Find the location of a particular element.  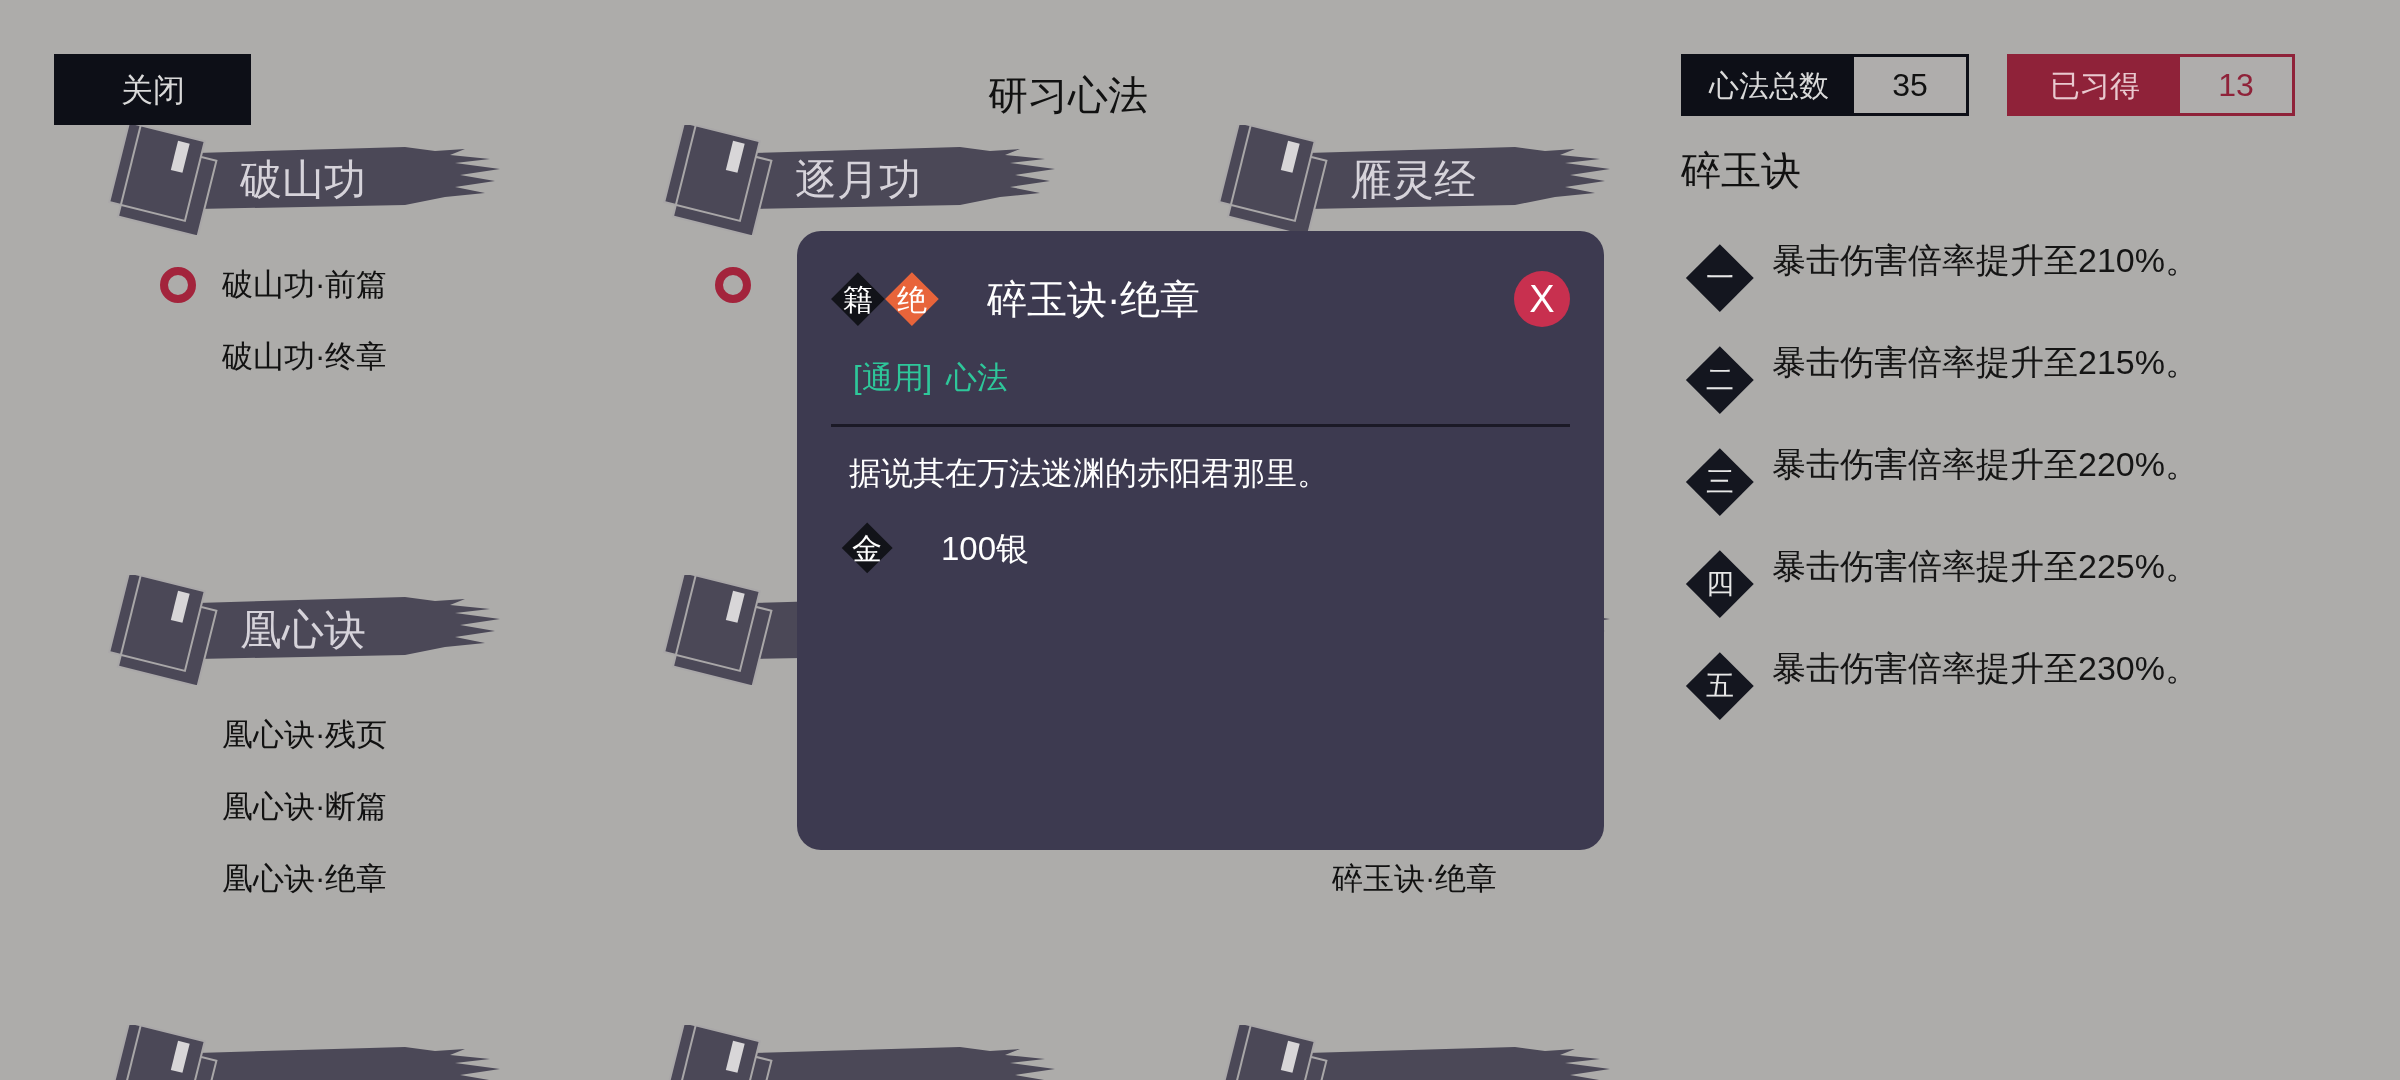

rank-badge: 五 is located at coordinates (1720, 686).